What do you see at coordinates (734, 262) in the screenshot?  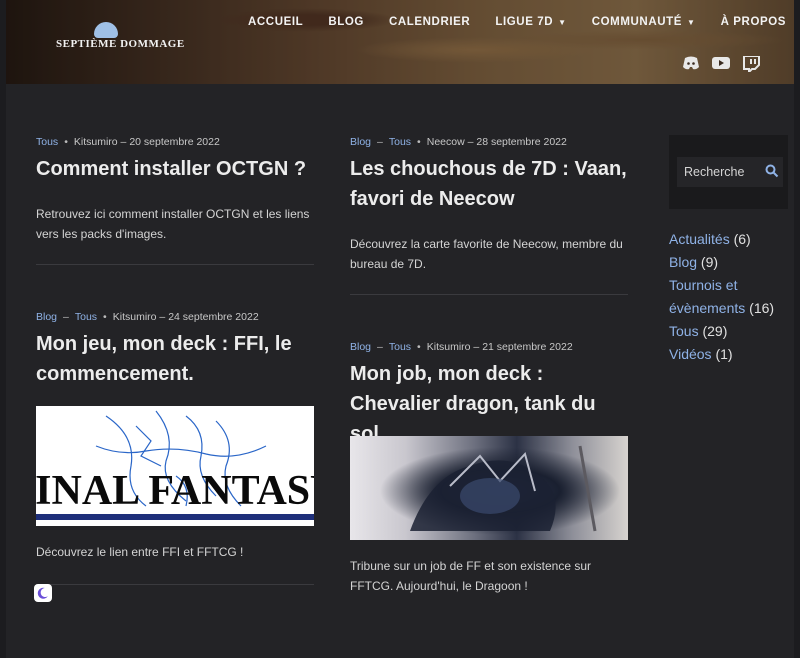 I see `category-item: Blog (9)` at bounding box center [734, 262].